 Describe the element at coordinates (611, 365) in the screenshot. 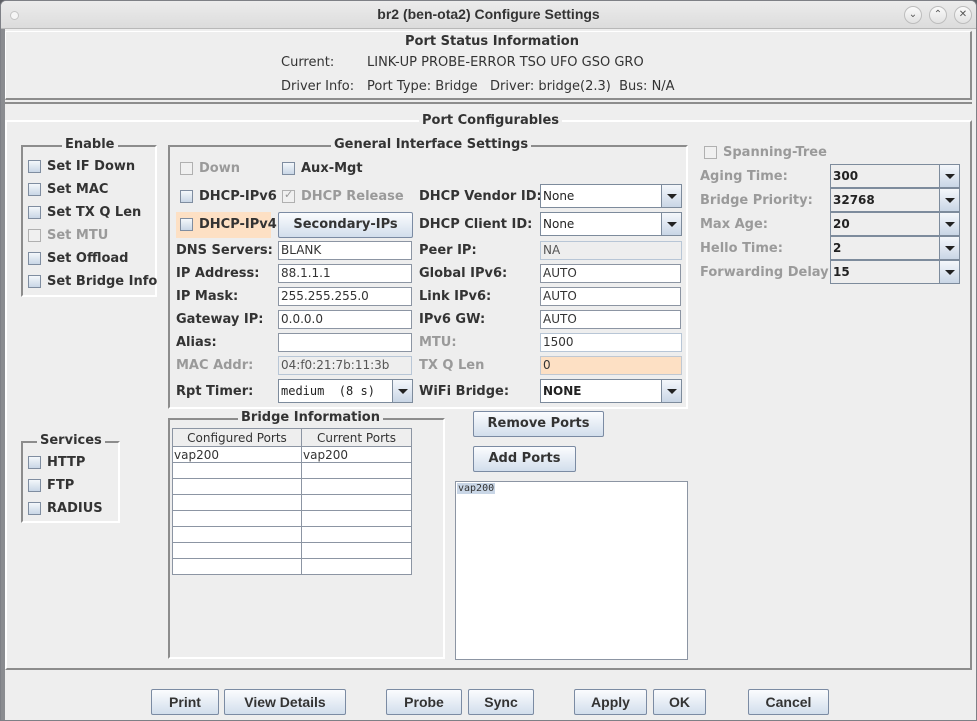

I see `tx-q-len-input: 0` at that location.